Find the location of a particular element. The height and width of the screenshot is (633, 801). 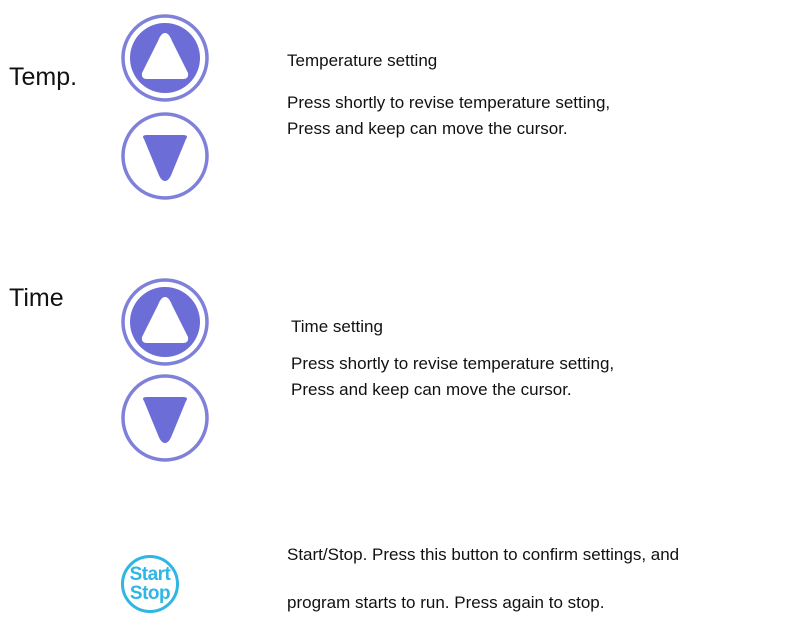

time-setting-line-2: Press and keep can move the cursor. is located at coordinates (431, 389).